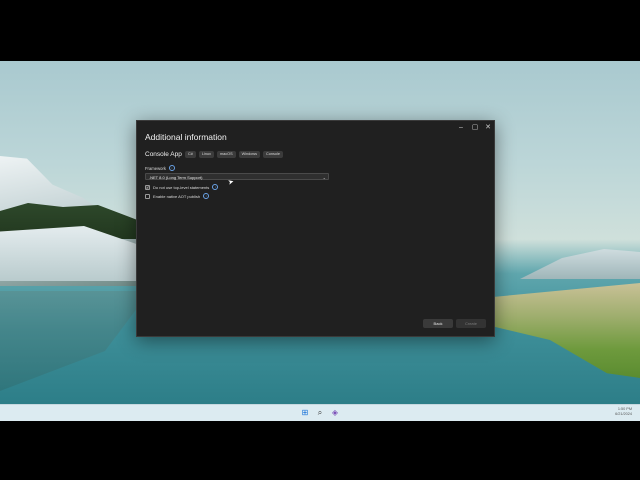 The width and height of the screenshot is (640, 480). I want to click on create-button: Create, so click(471, 323).